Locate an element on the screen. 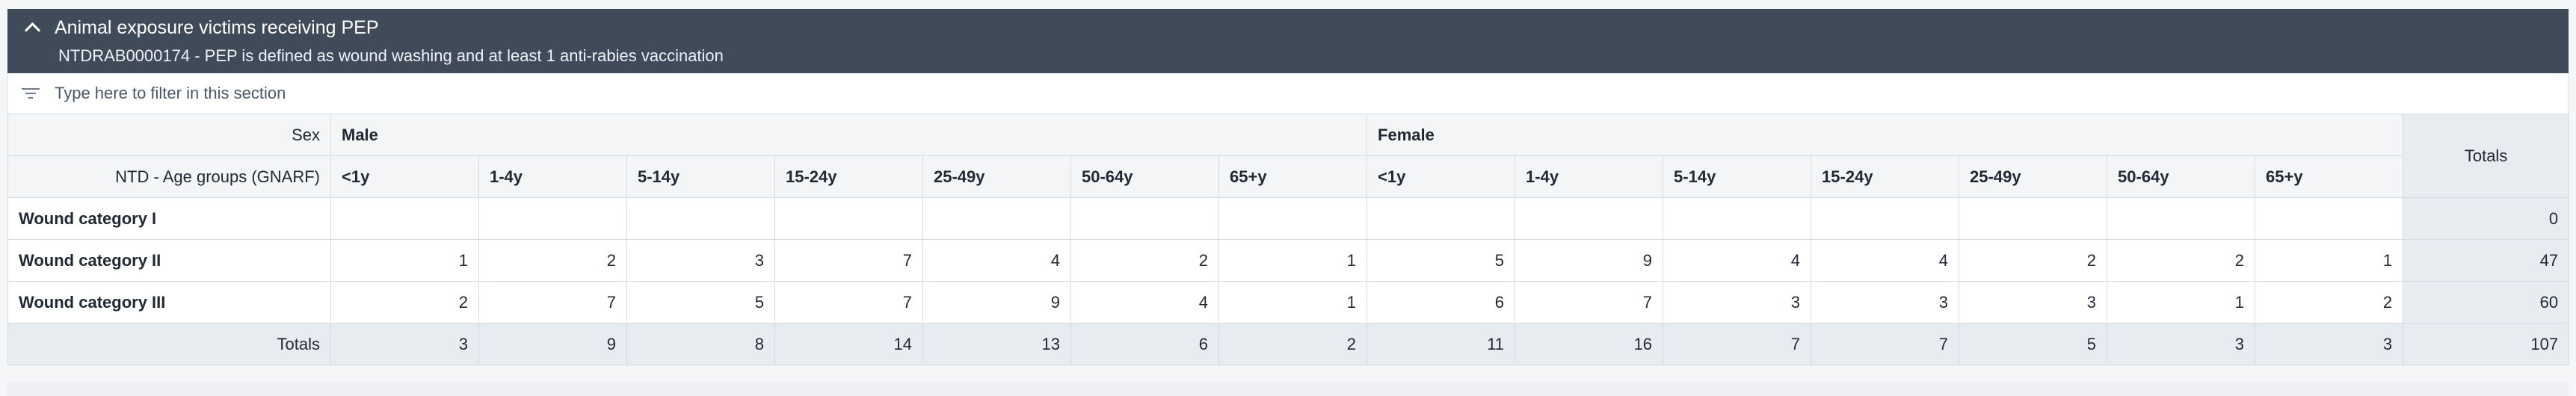  column-total-cell: 2 is located at coordinates (1293, 344).